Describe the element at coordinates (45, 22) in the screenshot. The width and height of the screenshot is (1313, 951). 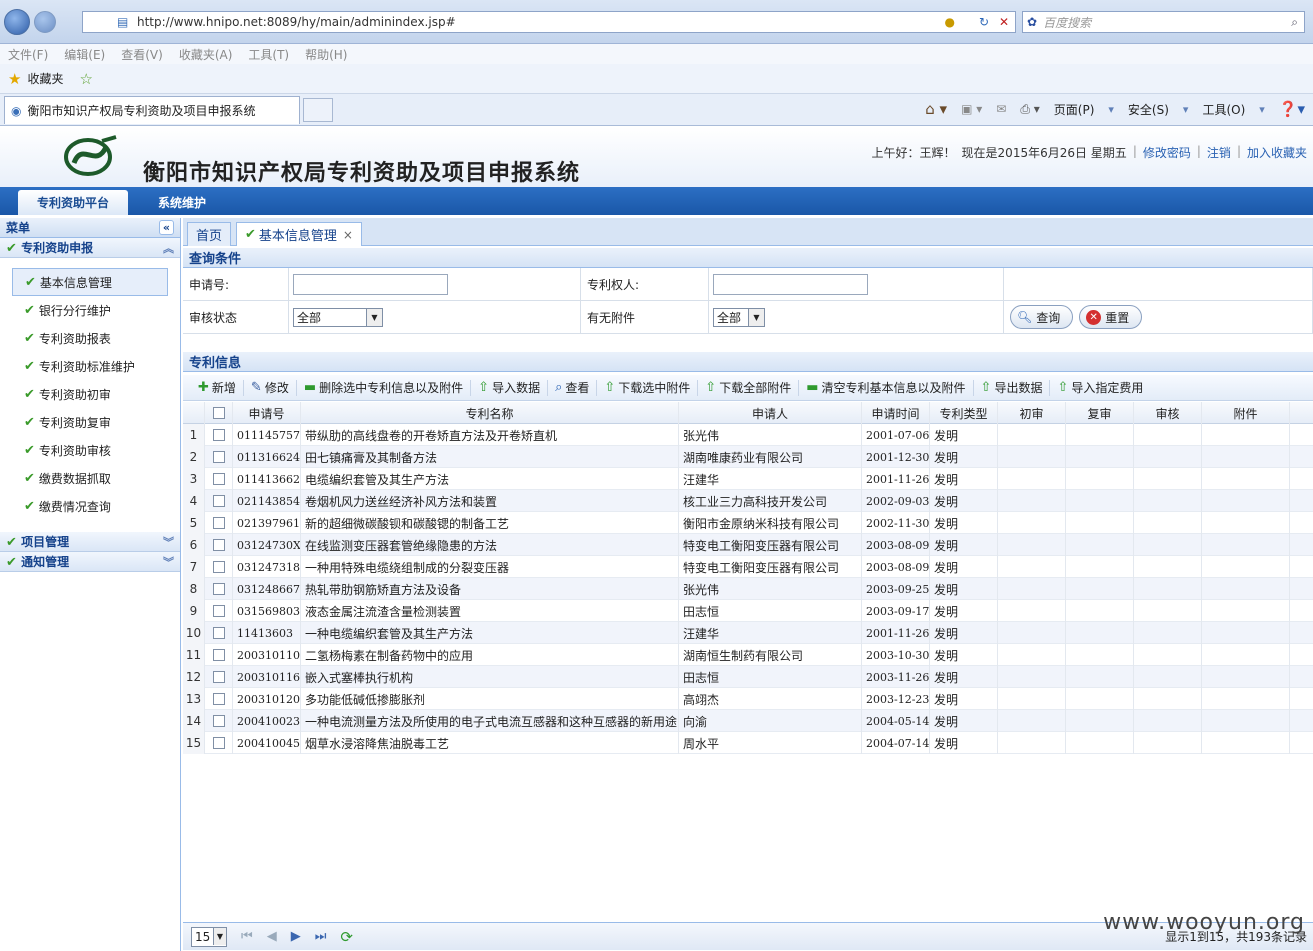
I see `forward-icon` at that location.